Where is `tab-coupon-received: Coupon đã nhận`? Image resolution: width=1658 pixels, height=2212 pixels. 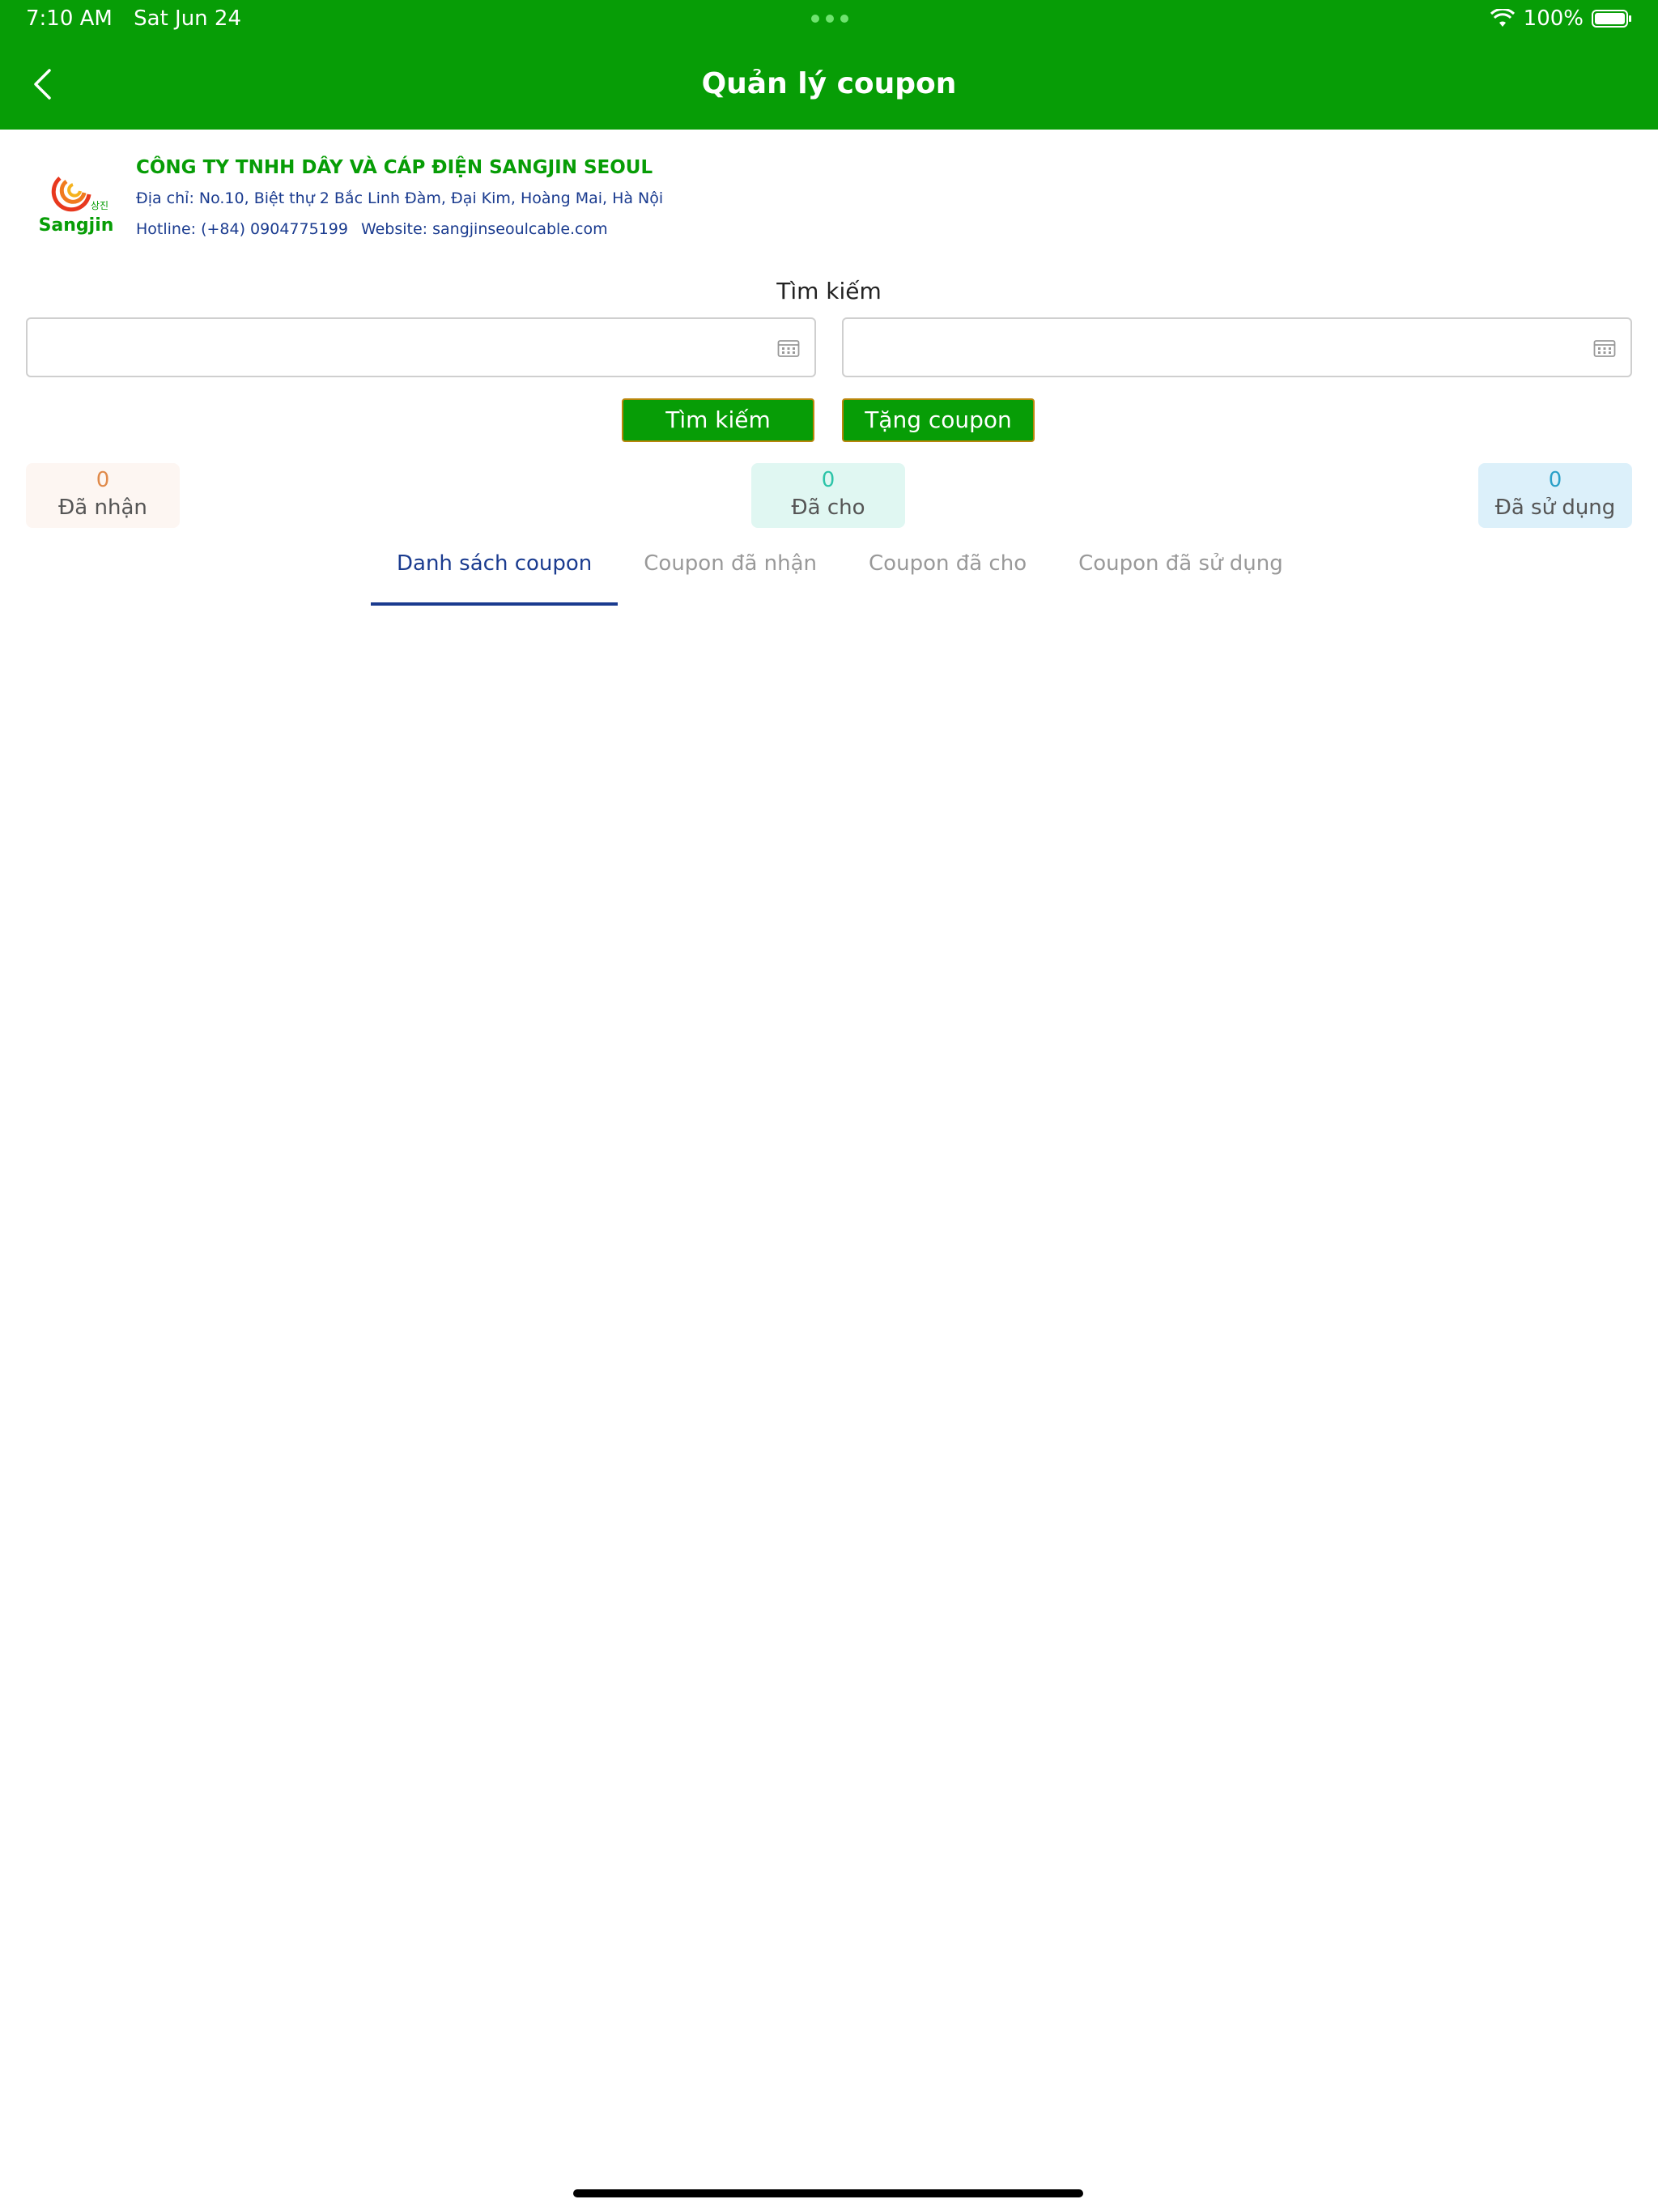 tab-coupon-received: Coupon đã nhận is located at coordinates (730, 573).